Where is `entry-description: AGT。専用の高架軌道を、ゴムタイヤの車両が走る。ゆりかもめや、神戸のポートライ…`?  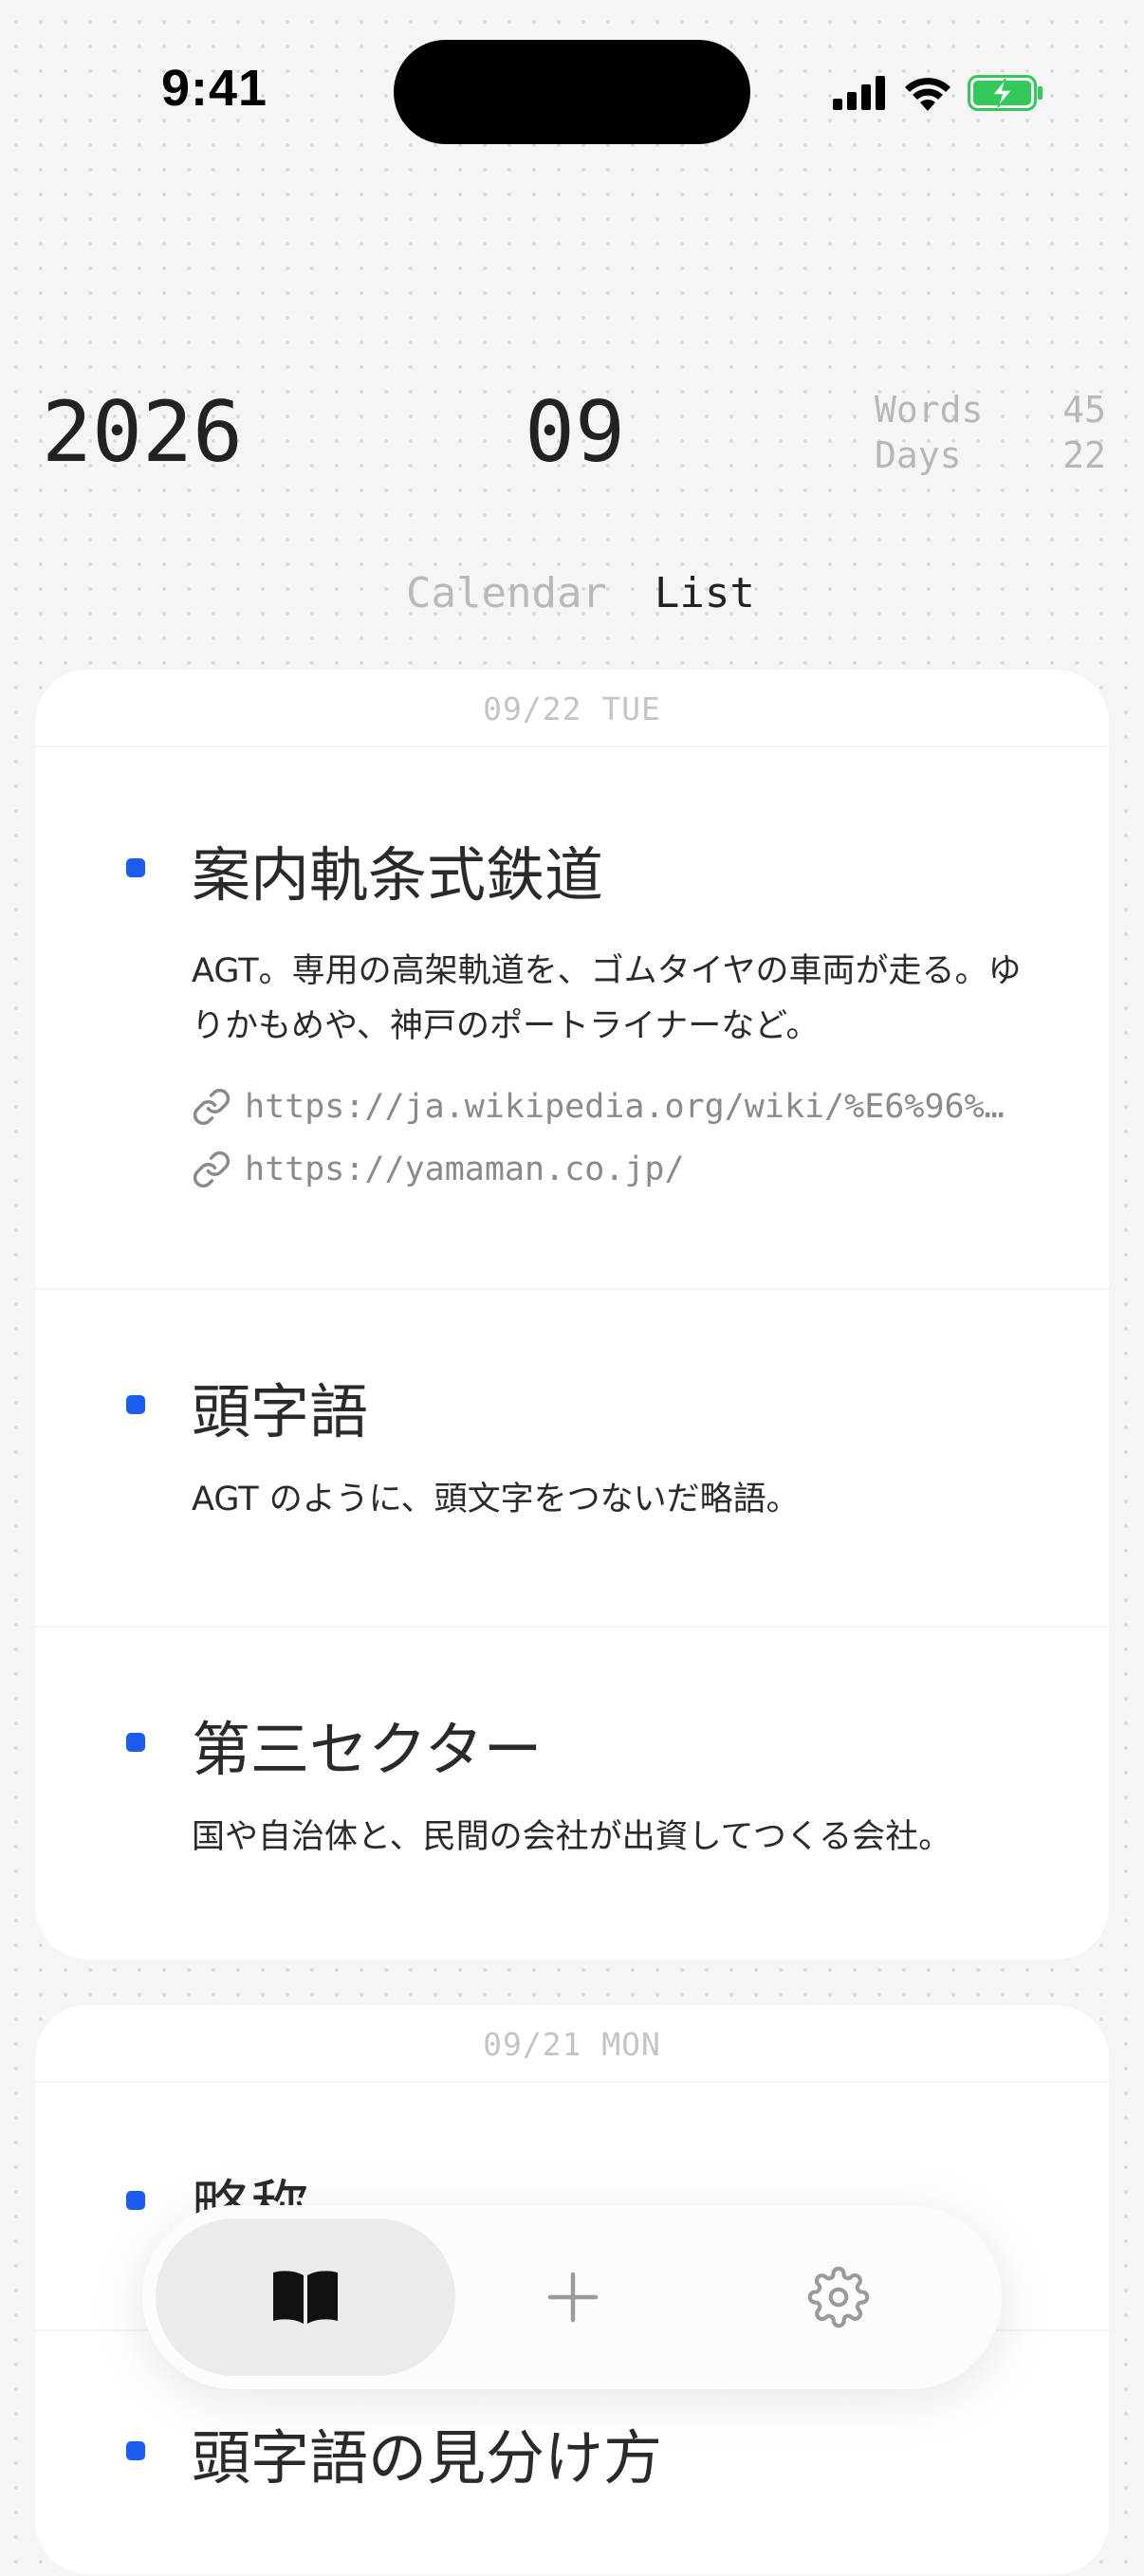 entry-description: AGT。専用の高架軌道を、ゴムタイヤの車両が走る。ゆりかもめや、神戸のポートライ… is located at coordinates (607, 998).